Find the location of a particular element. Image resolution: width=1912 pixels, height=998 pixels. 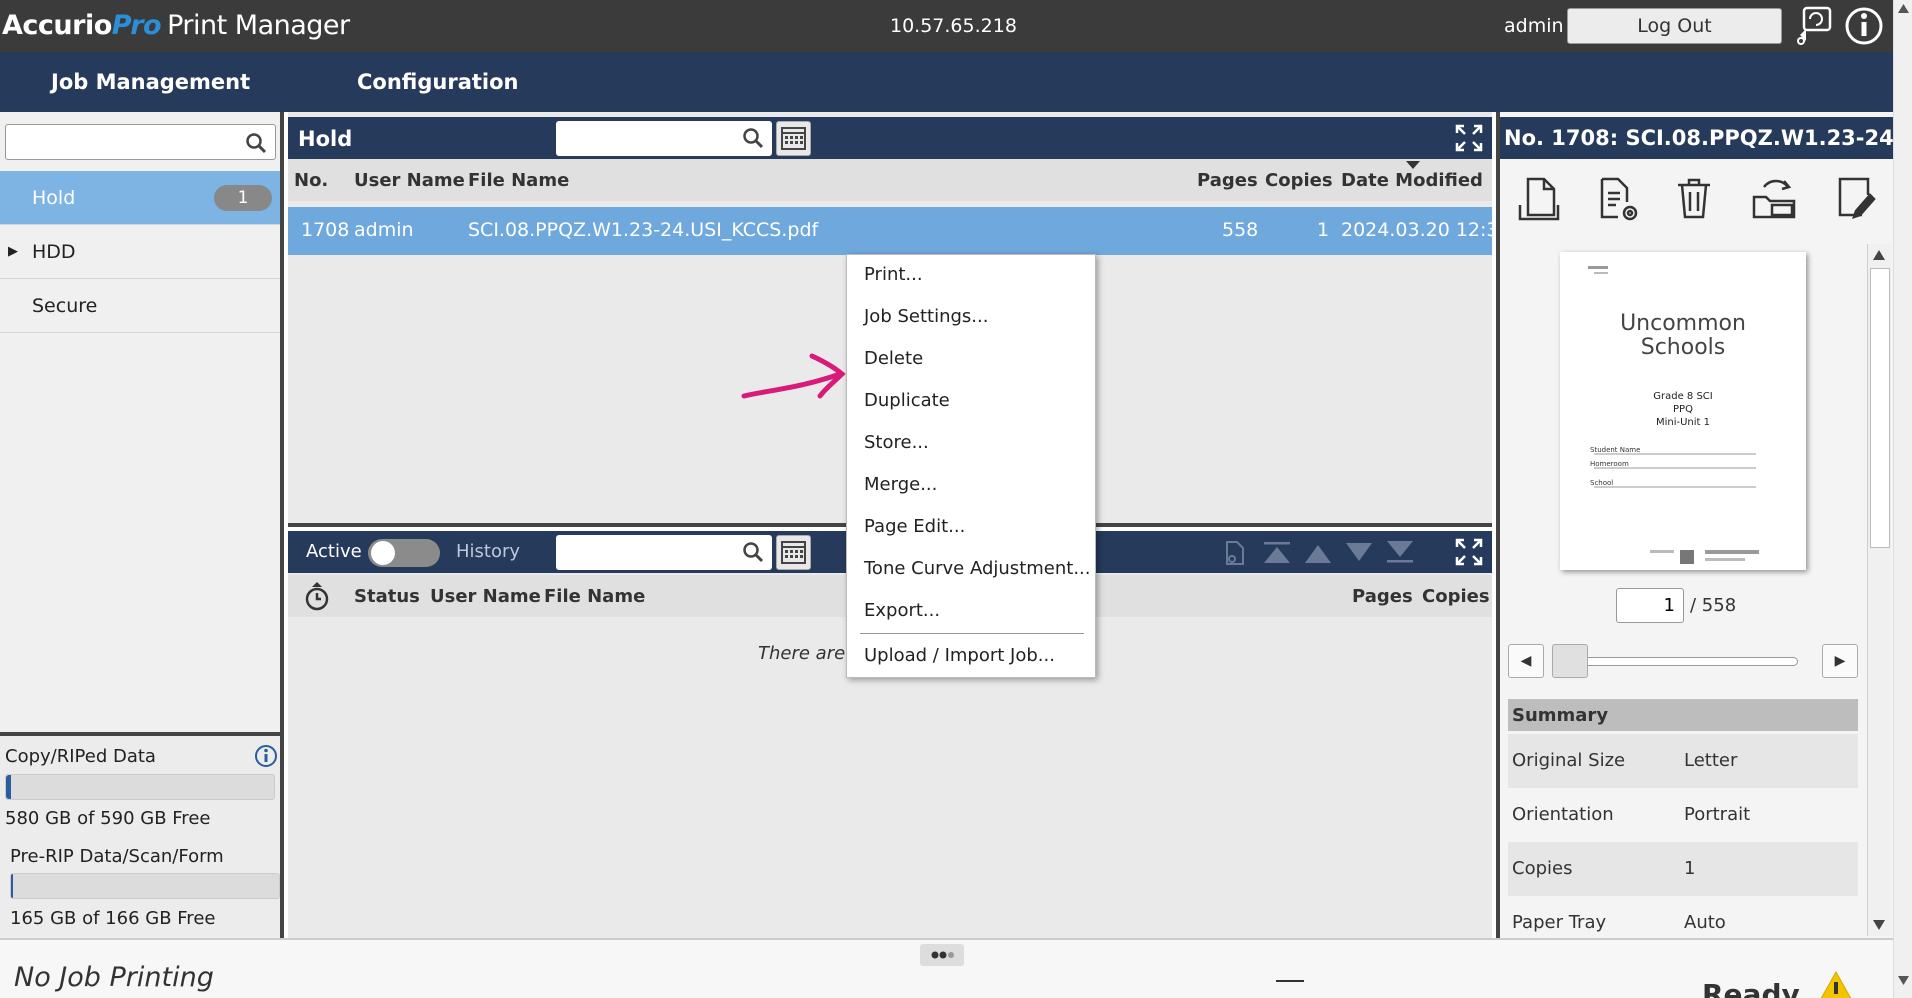

move-to-hdd-icon is located at coordinates (1775, 200).